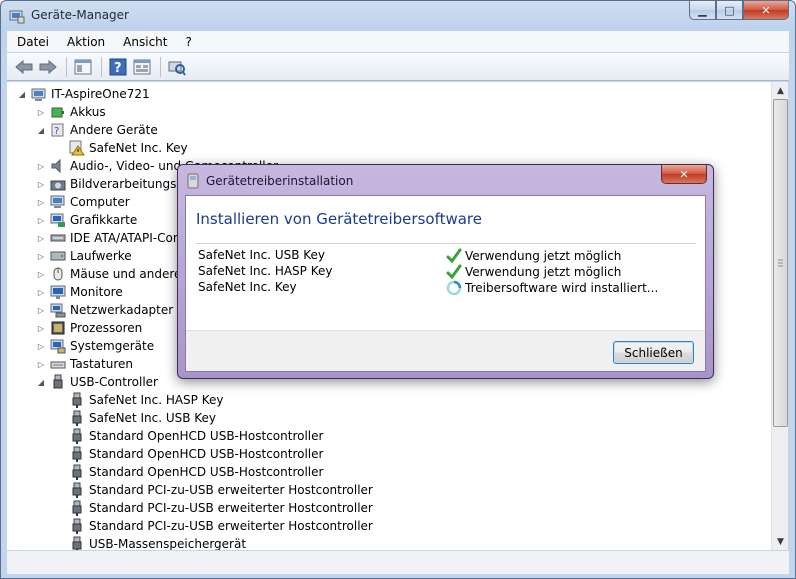 The height and width of the screenshot is (579, 796). What do you see at coordinates (58, 310) in the screenshot?
I see `network-adapter-icon` at bounding box center [58, 310].